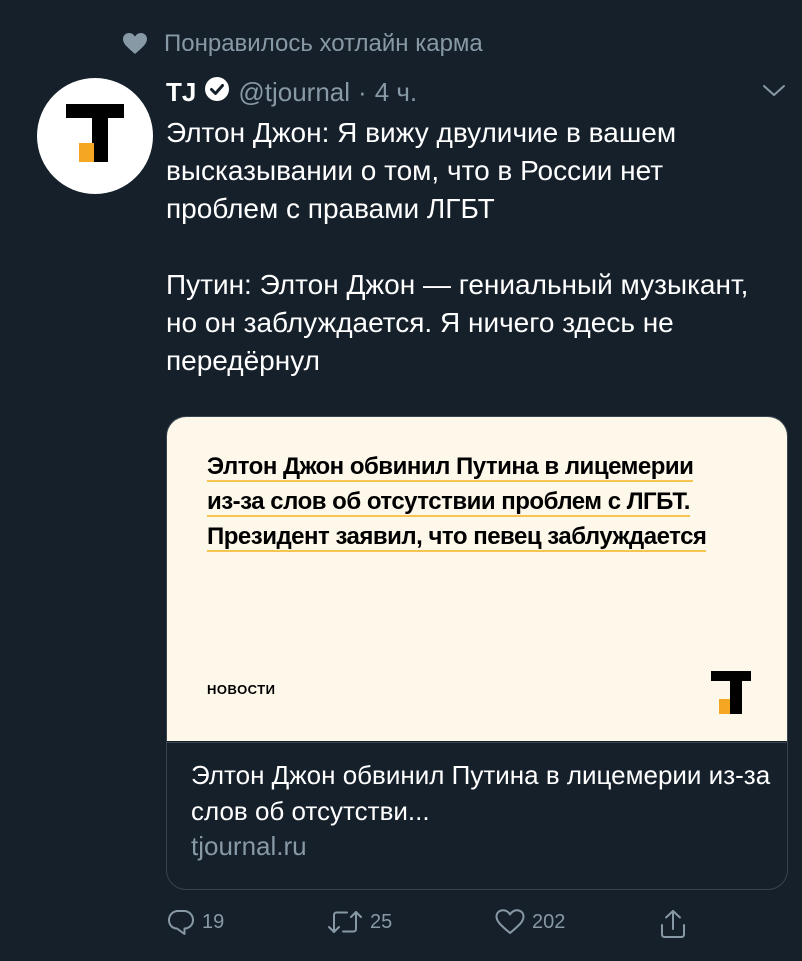 This screenshot has height=961, width=802. I want to click on tj-logo-icon, so click(732, 698).